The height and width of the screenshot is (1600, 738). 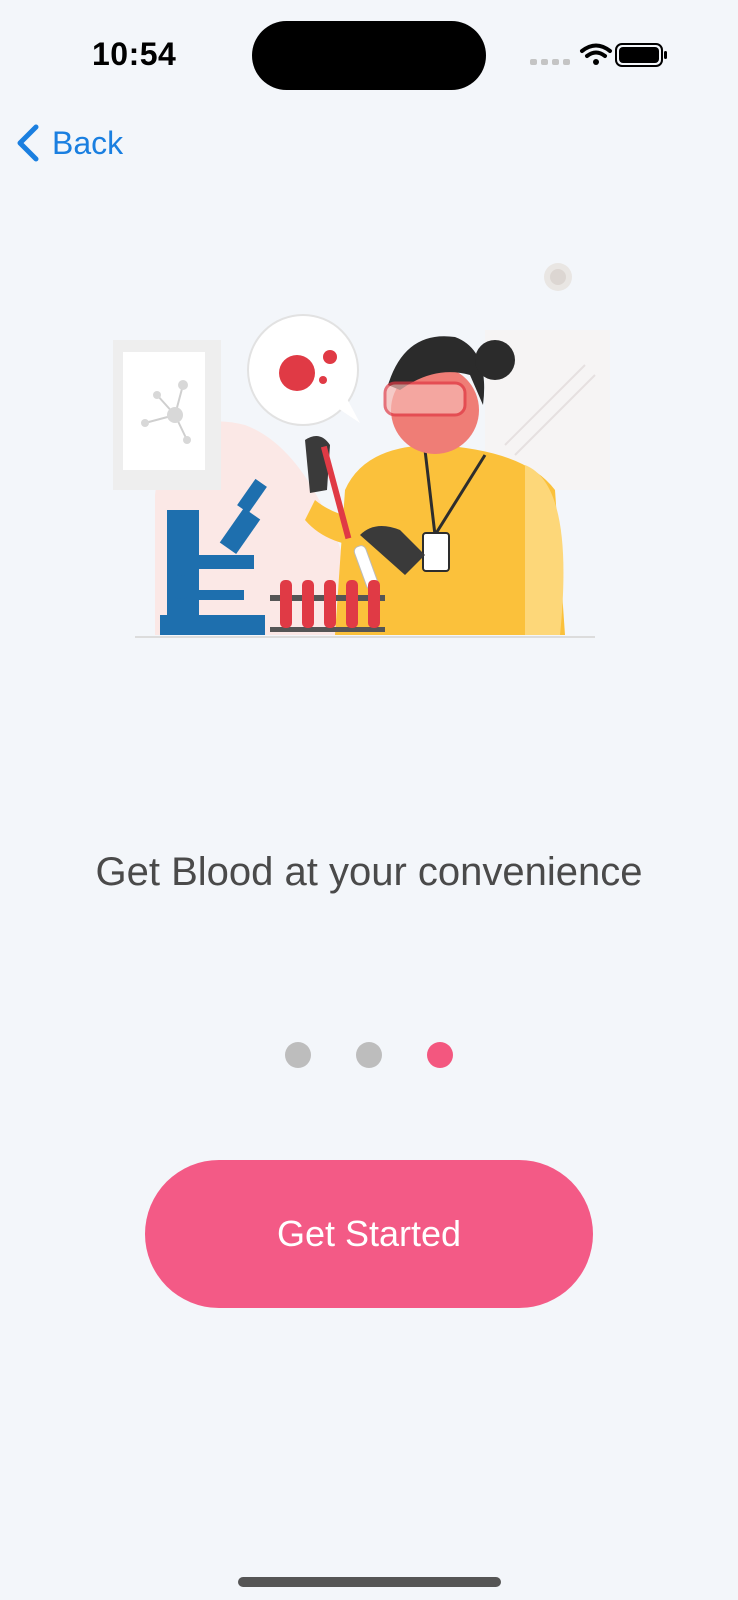 I want to click on status-icons, so click(x=598, y=55).